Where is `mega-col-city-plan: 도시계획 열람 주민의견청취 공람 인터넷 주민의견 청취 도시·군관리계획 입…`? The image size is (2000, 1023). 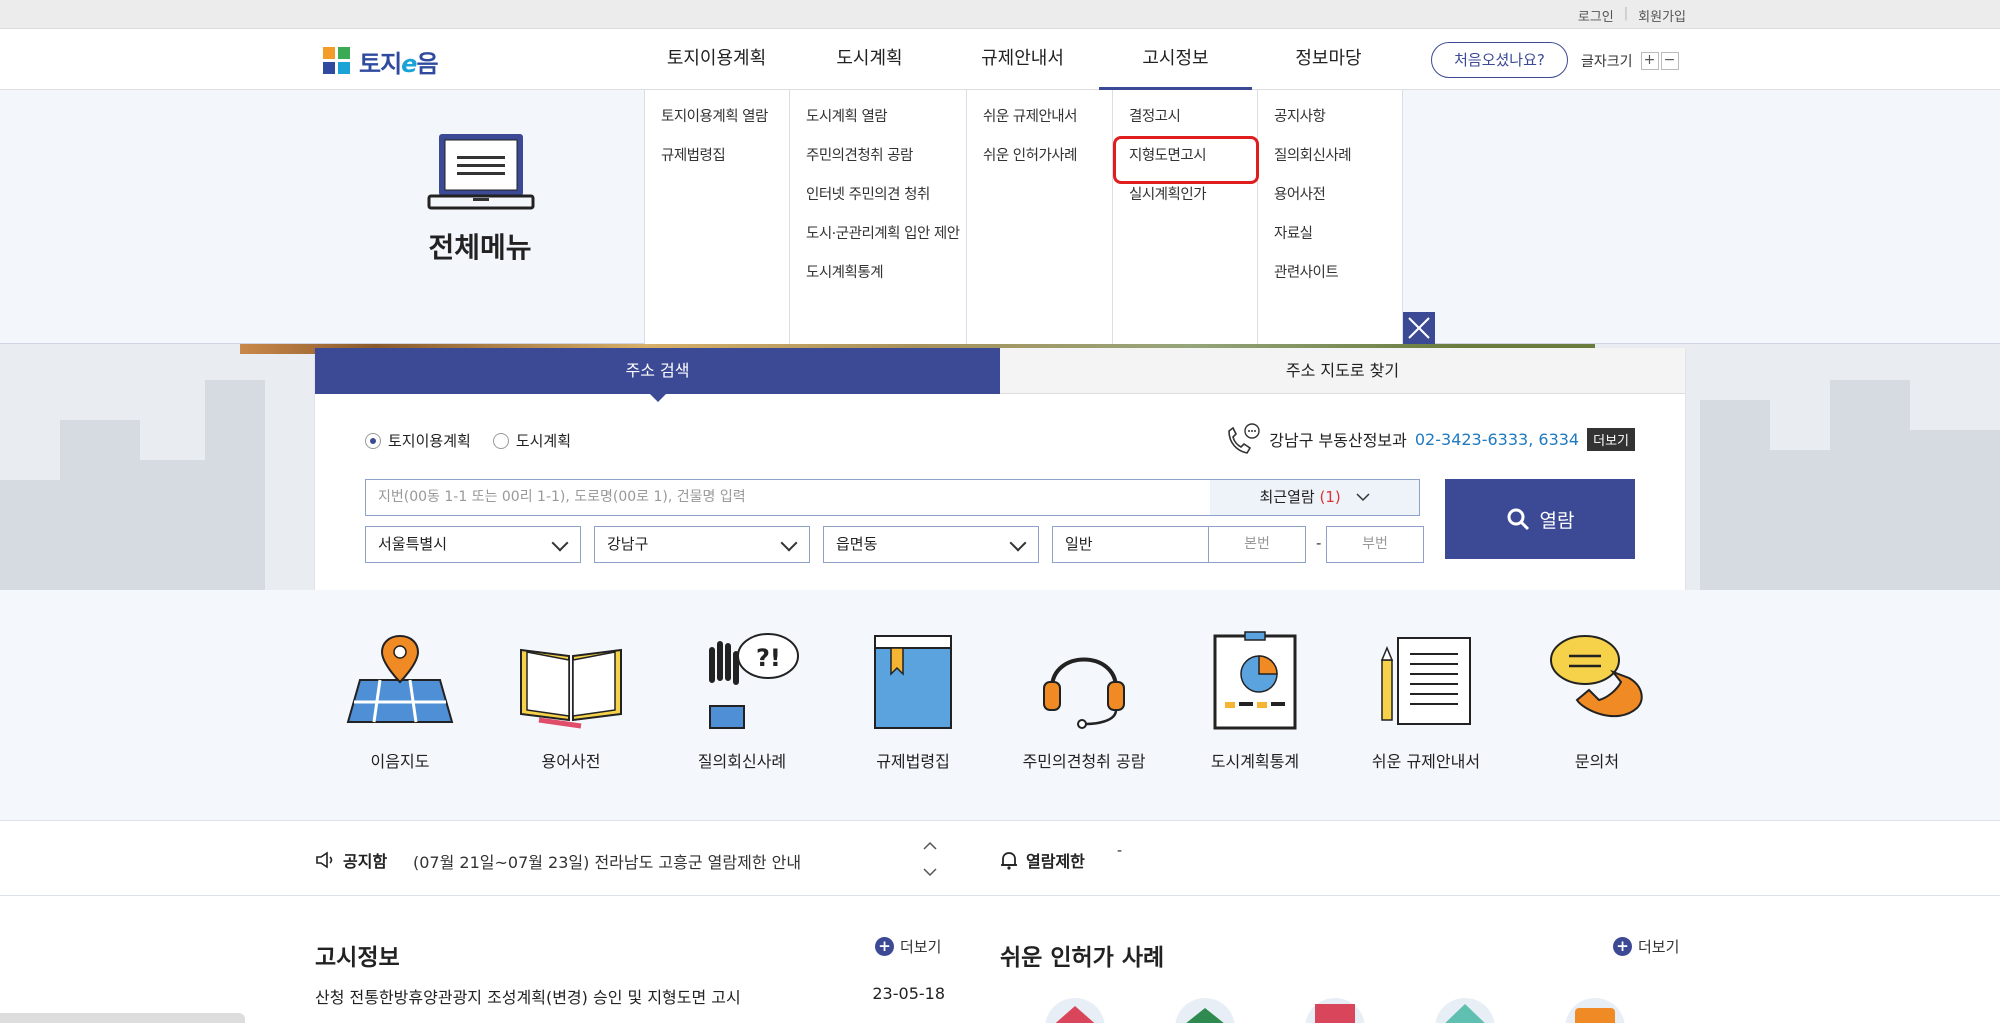
mega-col-city-plan: 도시계획 열람 주민의견청취 공람 인터넷 주민의견 청취 도시·군관리계획 입… is located at coordinates (877, 217).